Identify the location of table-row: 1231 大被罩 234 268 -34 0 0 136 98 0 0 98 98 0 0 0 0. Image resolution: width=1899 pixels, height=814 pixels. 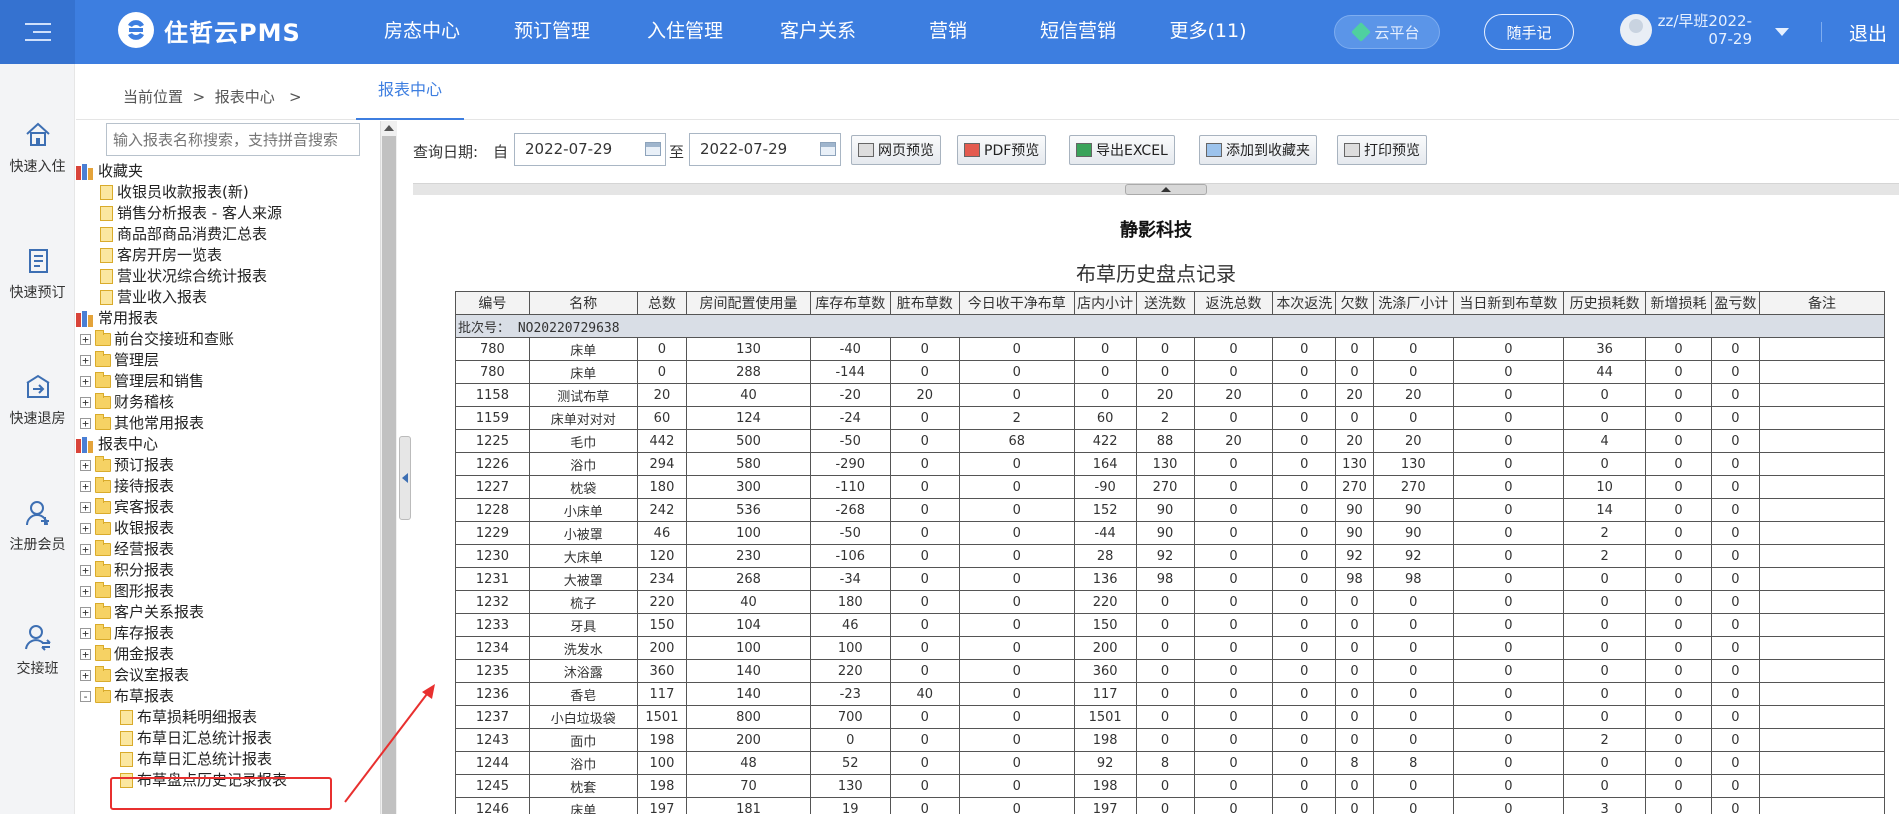
(1170, 579).